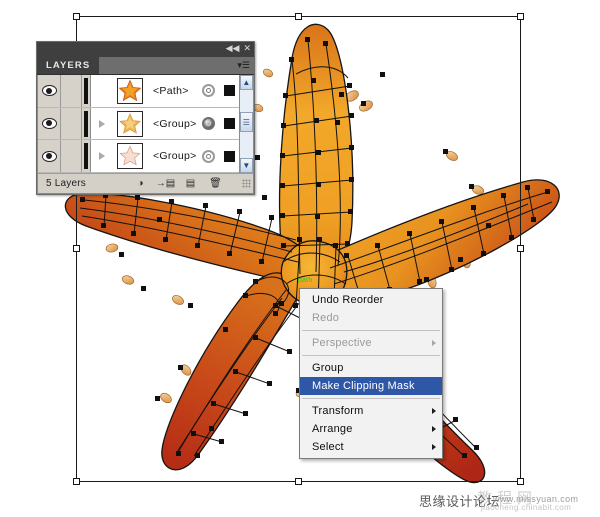 This screenshot has width=600, height=517. I want to click on create-new-sublayer-button: →▤, so click(165, 184).